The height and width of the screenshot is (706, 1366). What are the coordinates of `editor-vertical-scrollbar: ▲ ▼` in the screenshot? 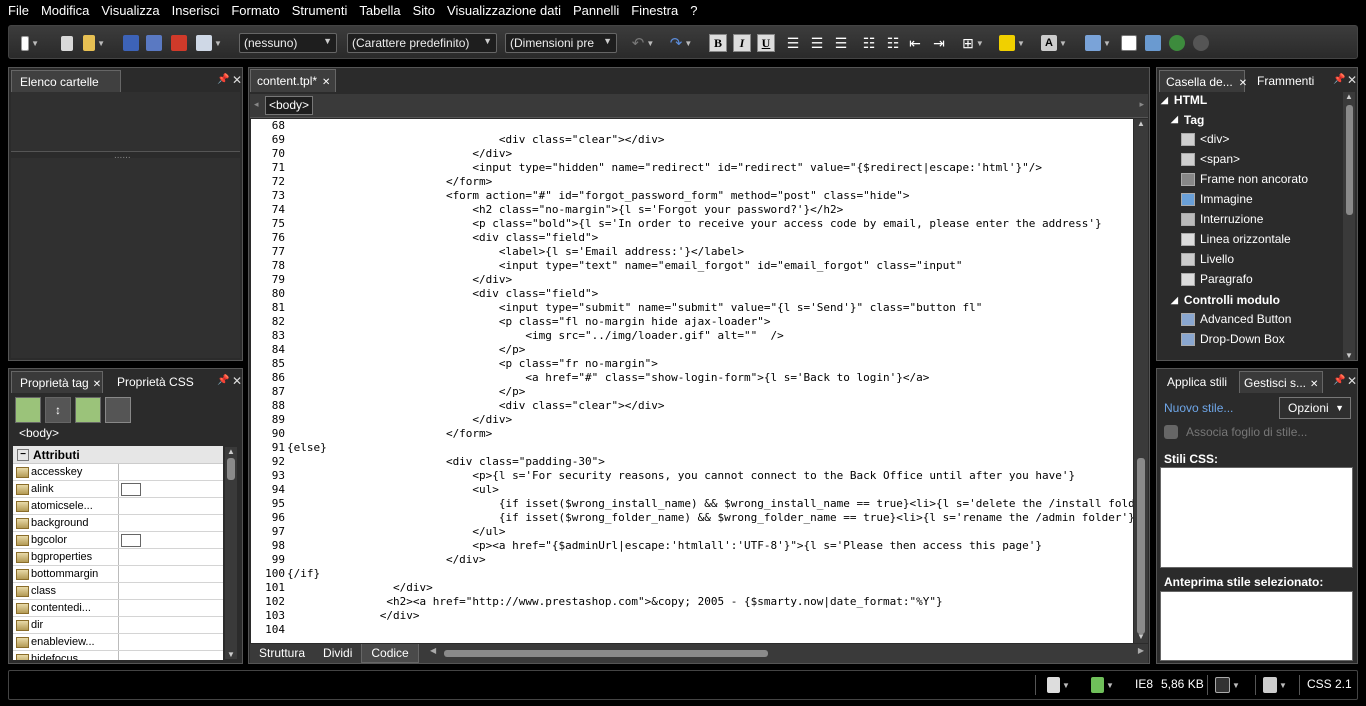 It's located at (1141, 381).